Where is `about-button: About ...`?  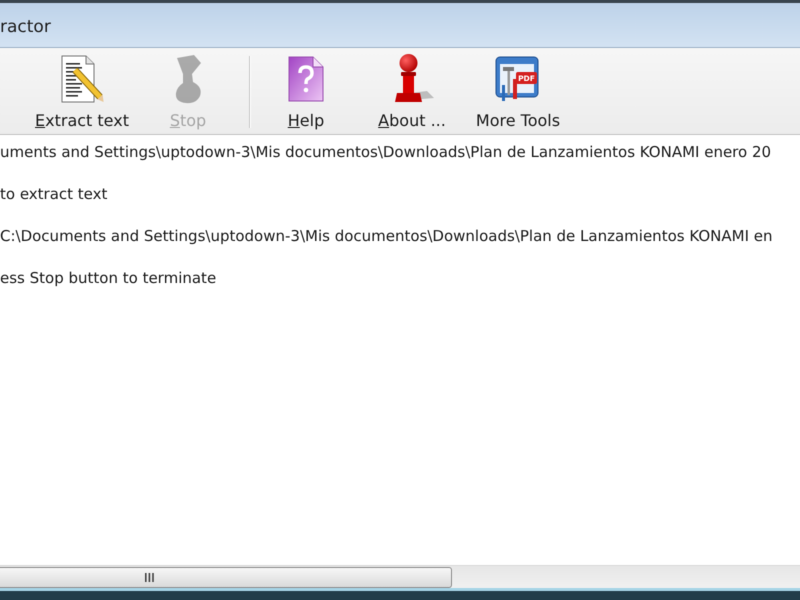
about-button: About ... is located at coordinates (412, 91).